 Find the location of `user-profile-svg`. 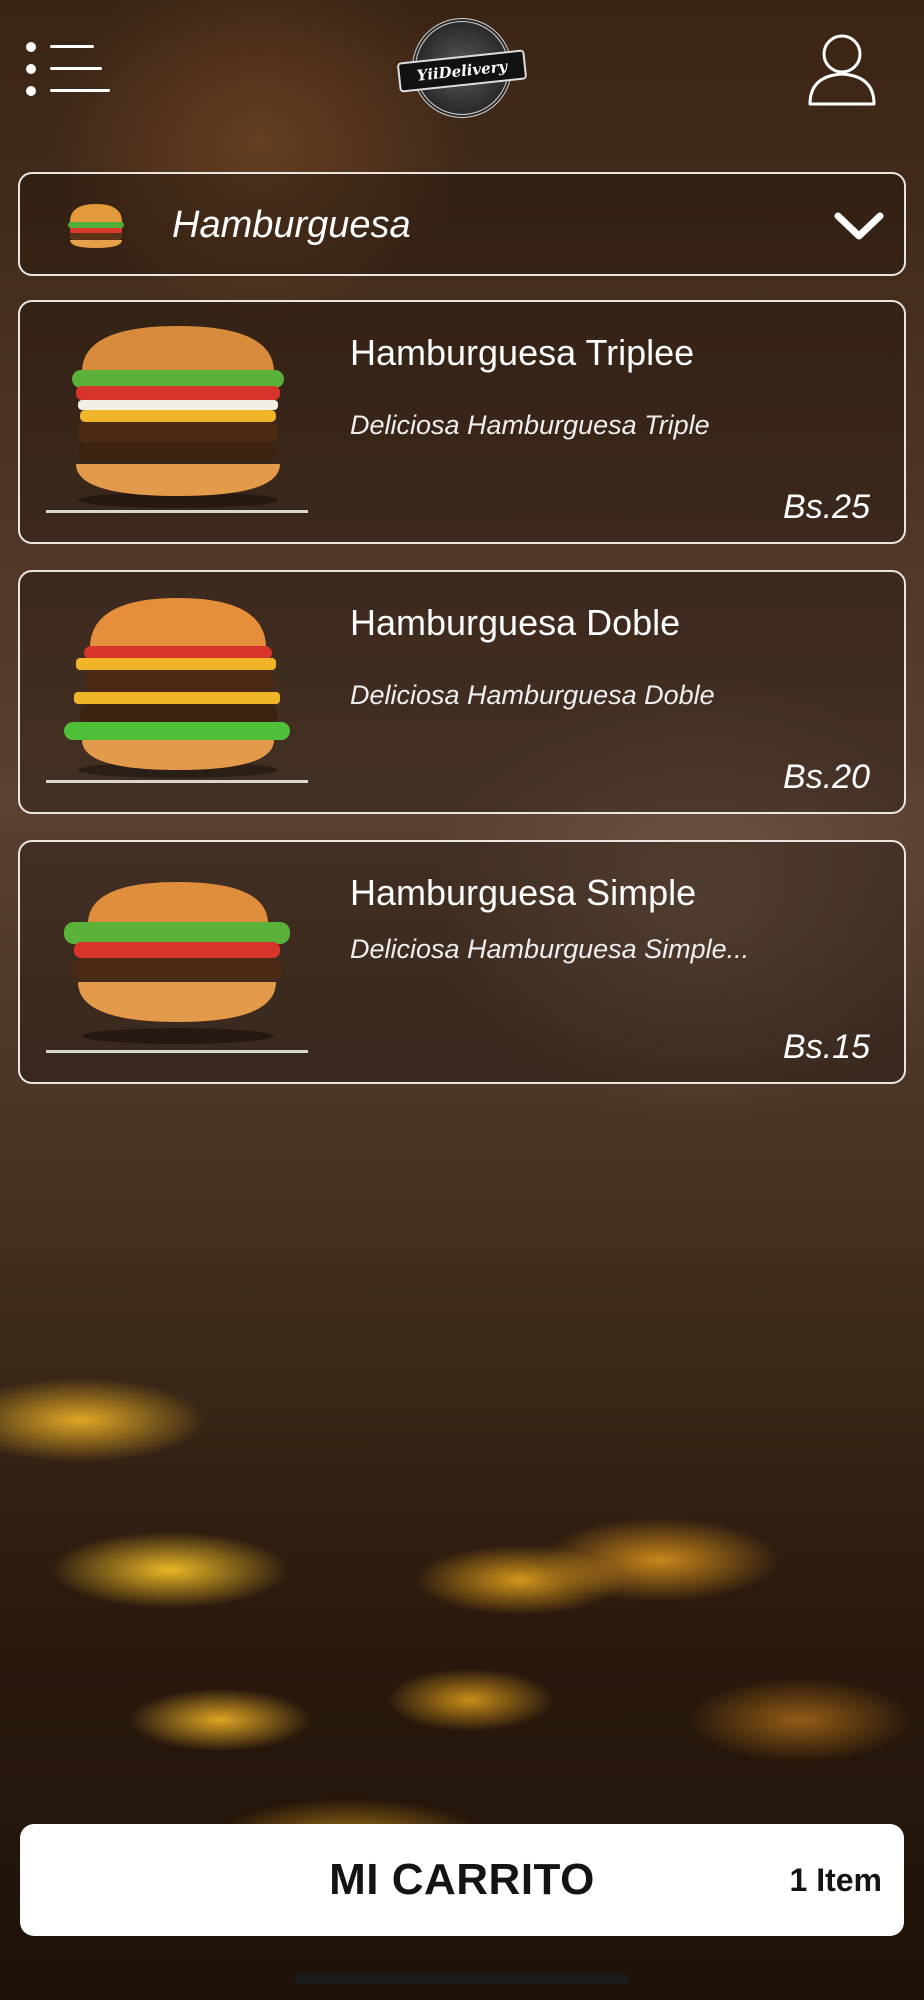

user-profile-svg is located at coordinates (842, 70).